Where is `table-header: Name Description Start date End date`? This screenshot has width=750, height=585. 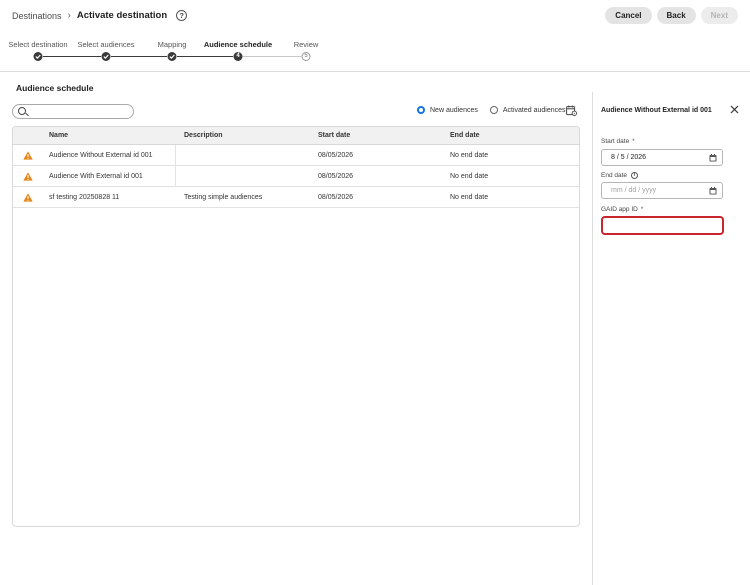
table-header: Name Description Start date End date is located at coordinates (296, 136).